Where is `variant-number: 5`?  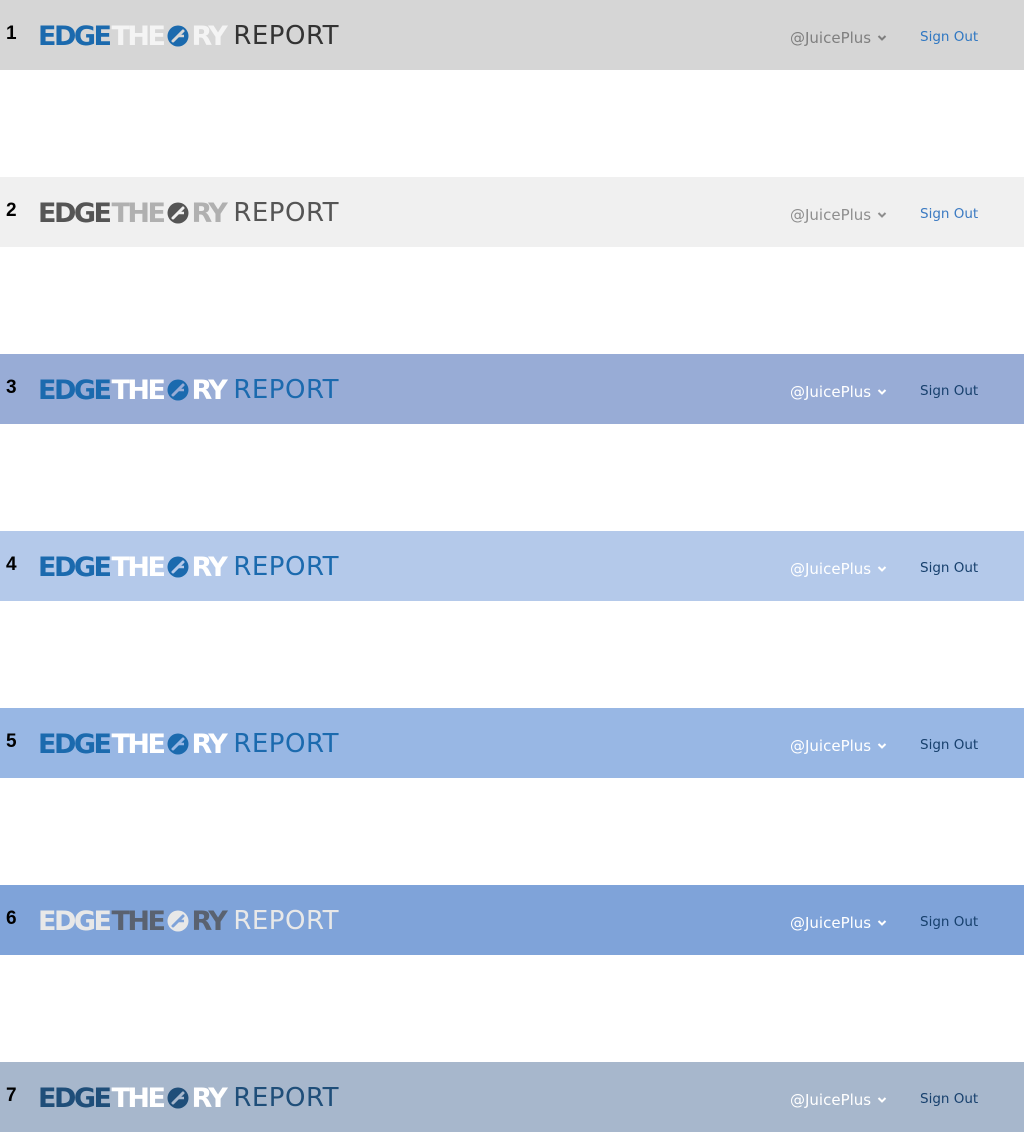 variant-number: 5 is located at coordinates (11, 741).